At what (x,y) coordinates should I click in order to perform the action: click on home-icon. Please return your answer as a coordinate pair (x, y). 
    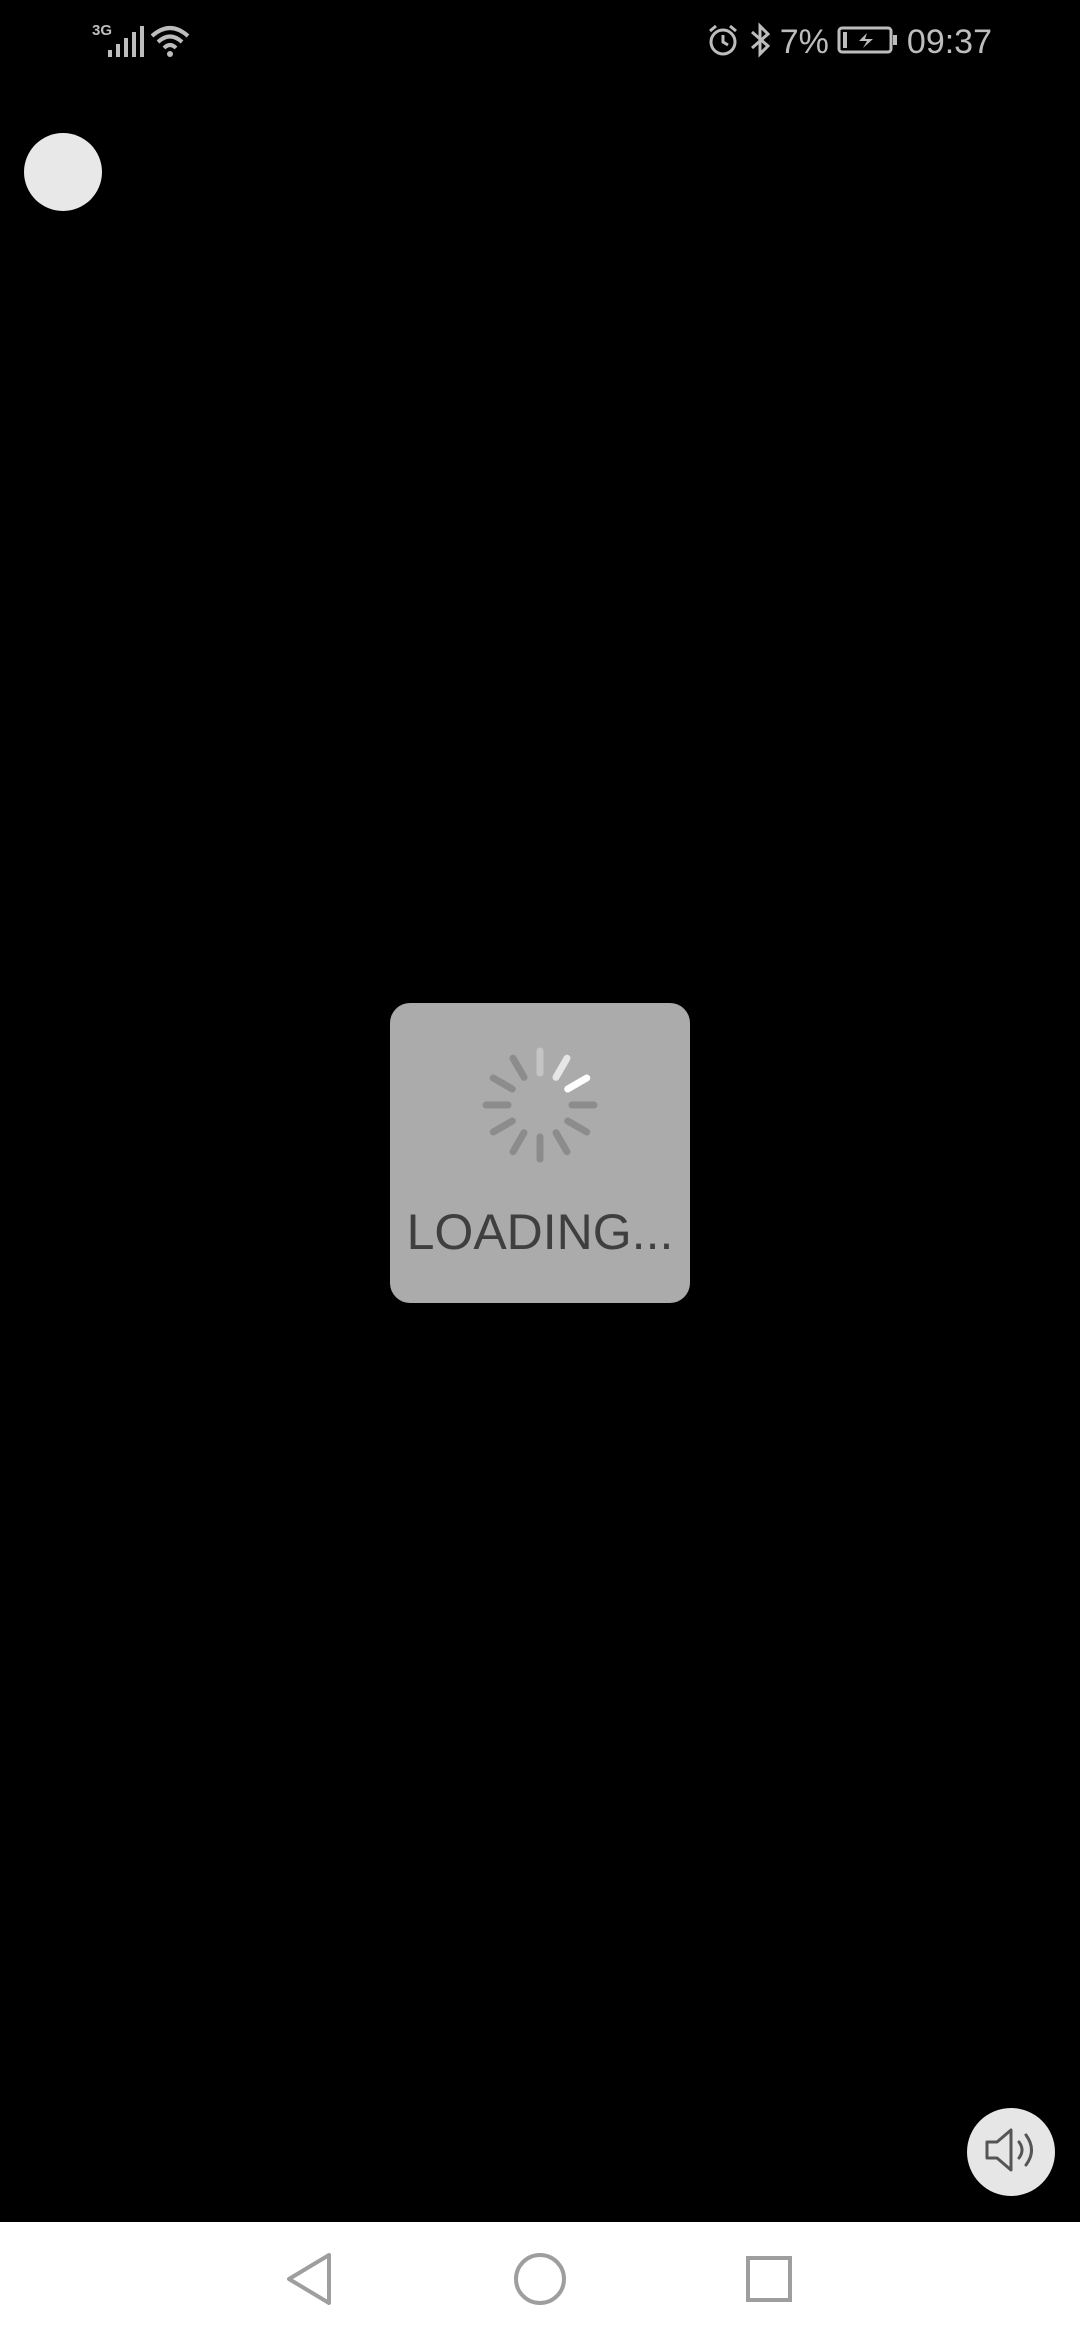
    Looking at the image, I should click on (540, 2281).